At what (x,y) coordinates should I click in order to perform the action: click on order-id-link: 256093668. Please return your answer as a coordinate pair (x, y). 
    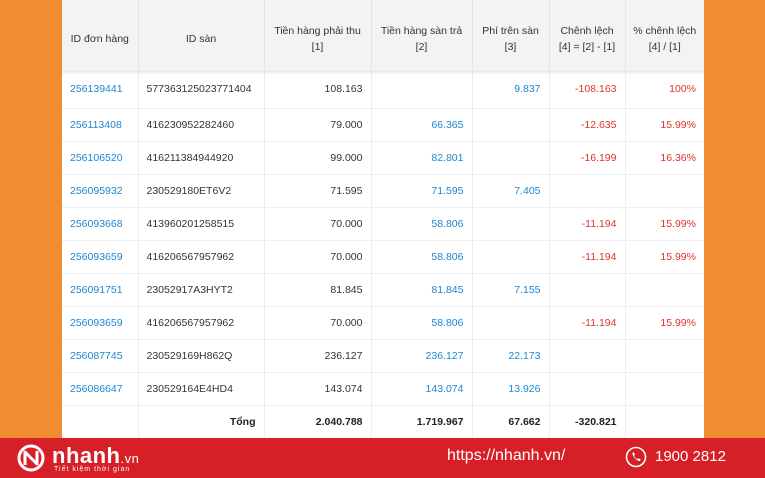
    Looking at the image, I should click on (100, 223).